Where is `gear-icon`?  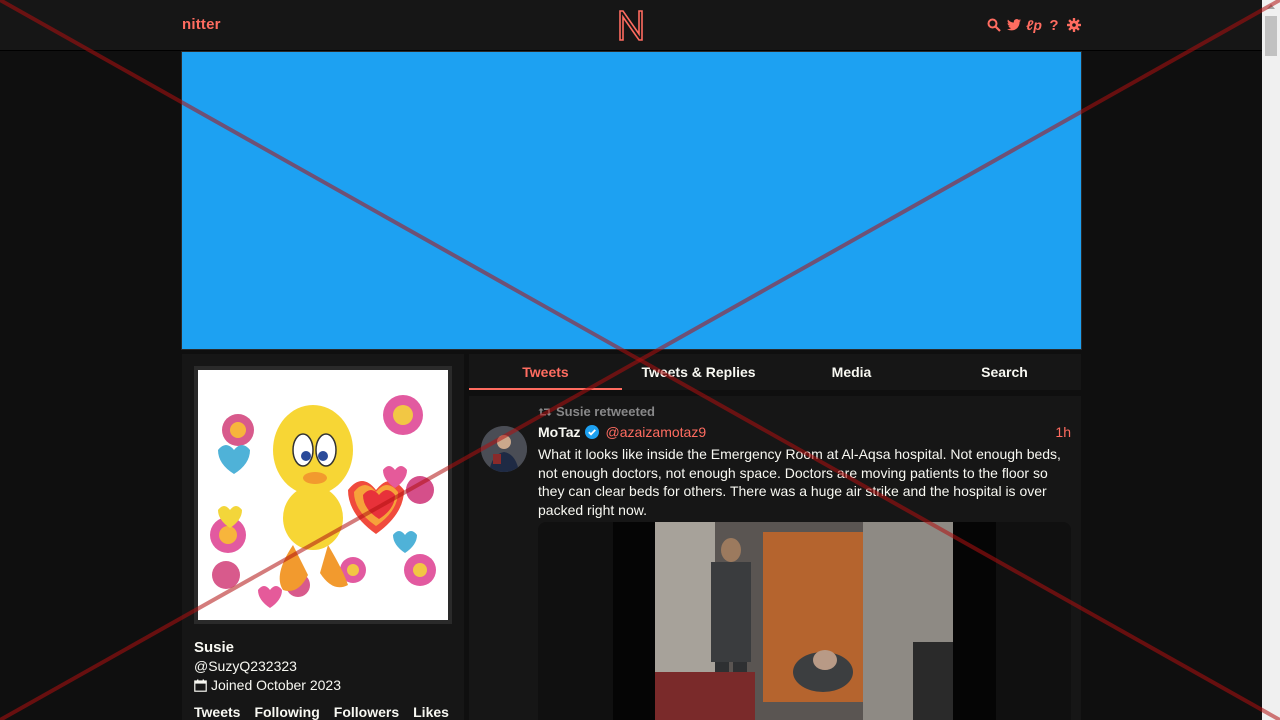
gear-icon is located at coordinates (1074, 25).